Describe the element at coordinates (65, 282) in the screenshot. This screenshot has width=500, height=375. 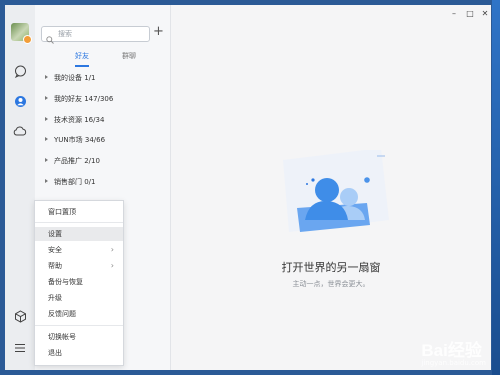
I see `menu-item-label: 备份与恢复` at that location.